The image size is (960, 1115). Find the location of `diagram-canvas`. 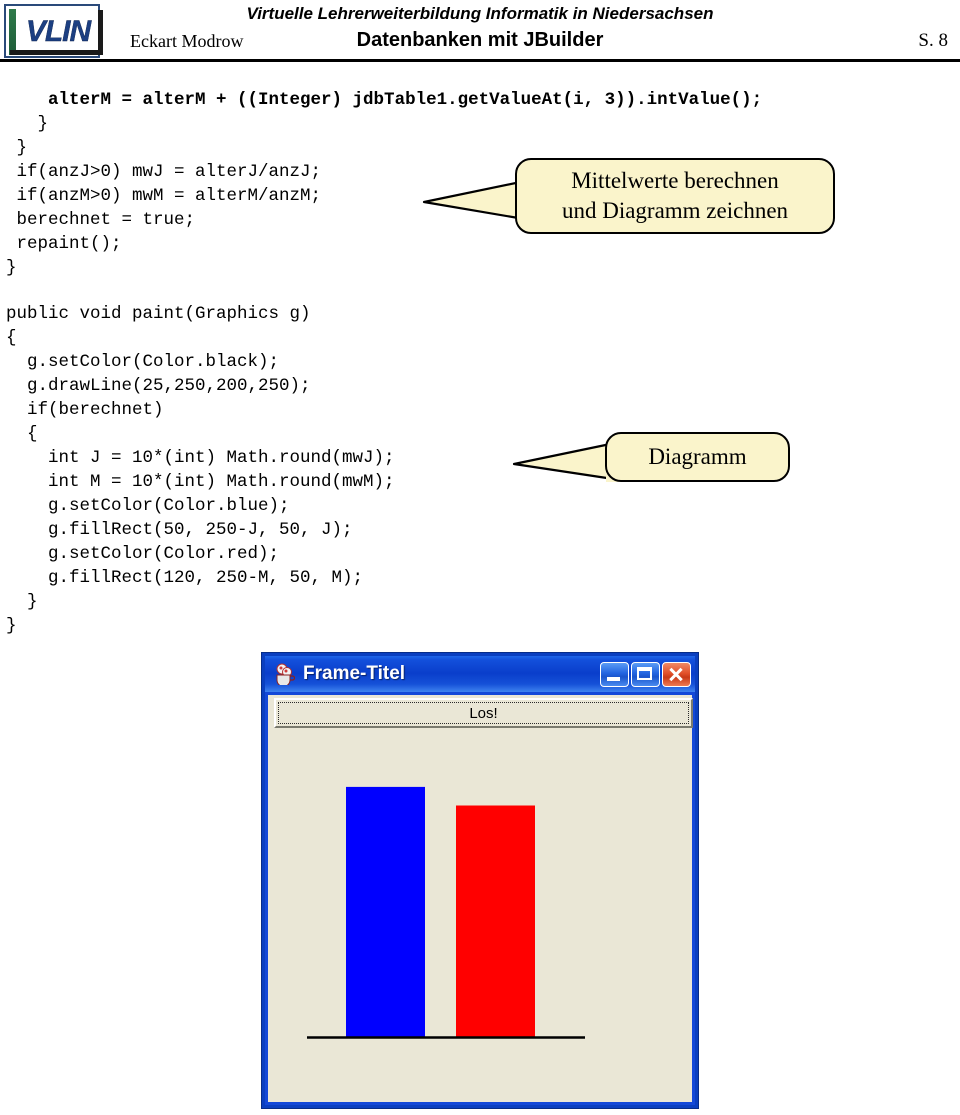

diagram-canvas is located at coordinates (480, 917).